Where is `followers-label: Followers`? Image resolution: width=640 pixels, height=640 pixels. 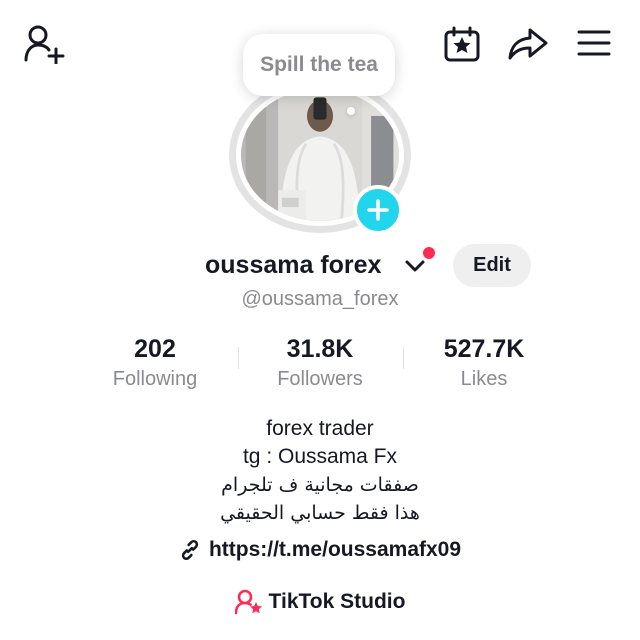
followers-label: Followers is located at coordinates (320, 379).